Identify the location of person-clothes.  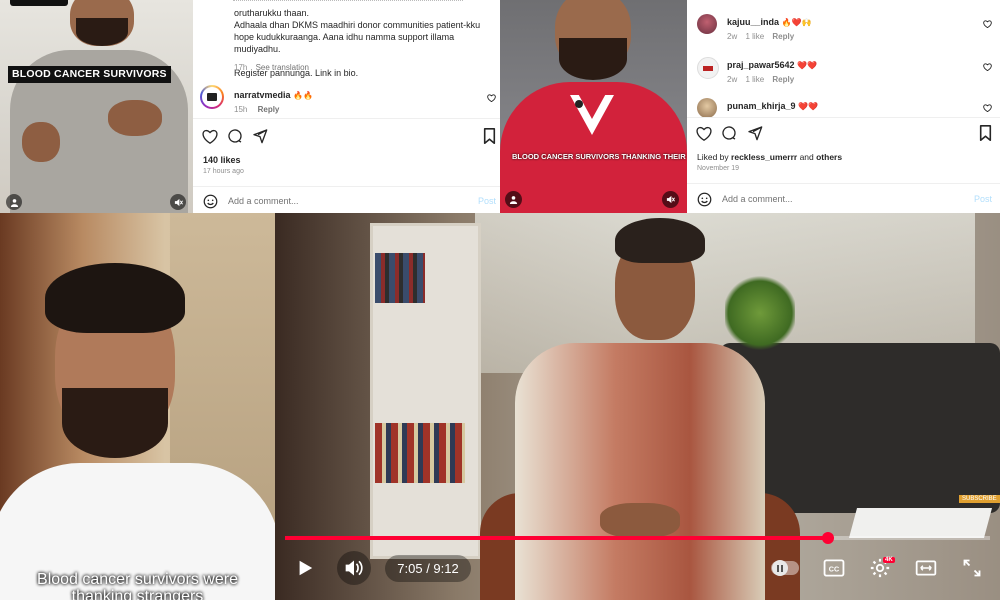
(640, 471).